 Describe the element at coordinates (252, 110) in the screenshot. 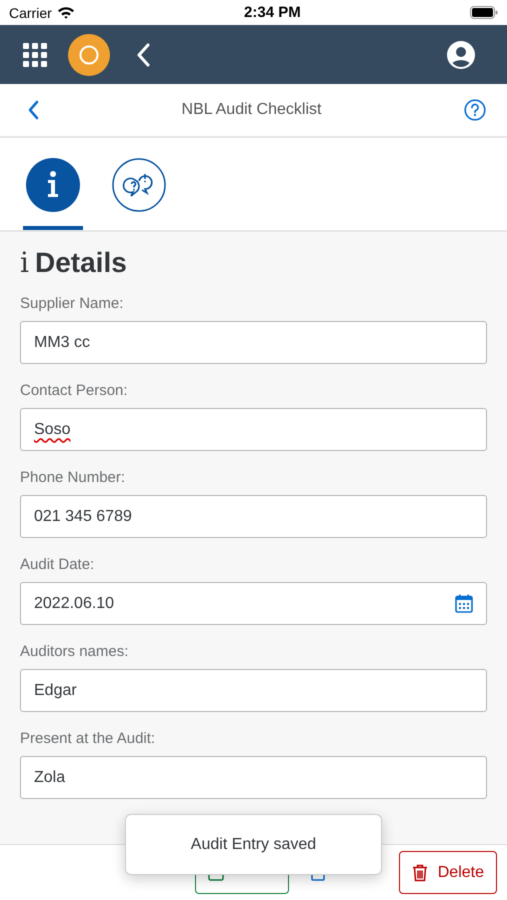

I see `page-title: NBL Audit Checklist` at that location.